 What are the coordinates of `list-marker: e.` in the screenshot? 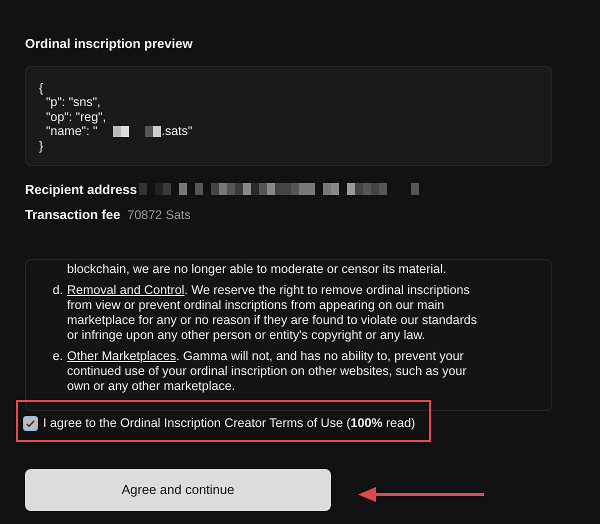 It's located at (58, 356).